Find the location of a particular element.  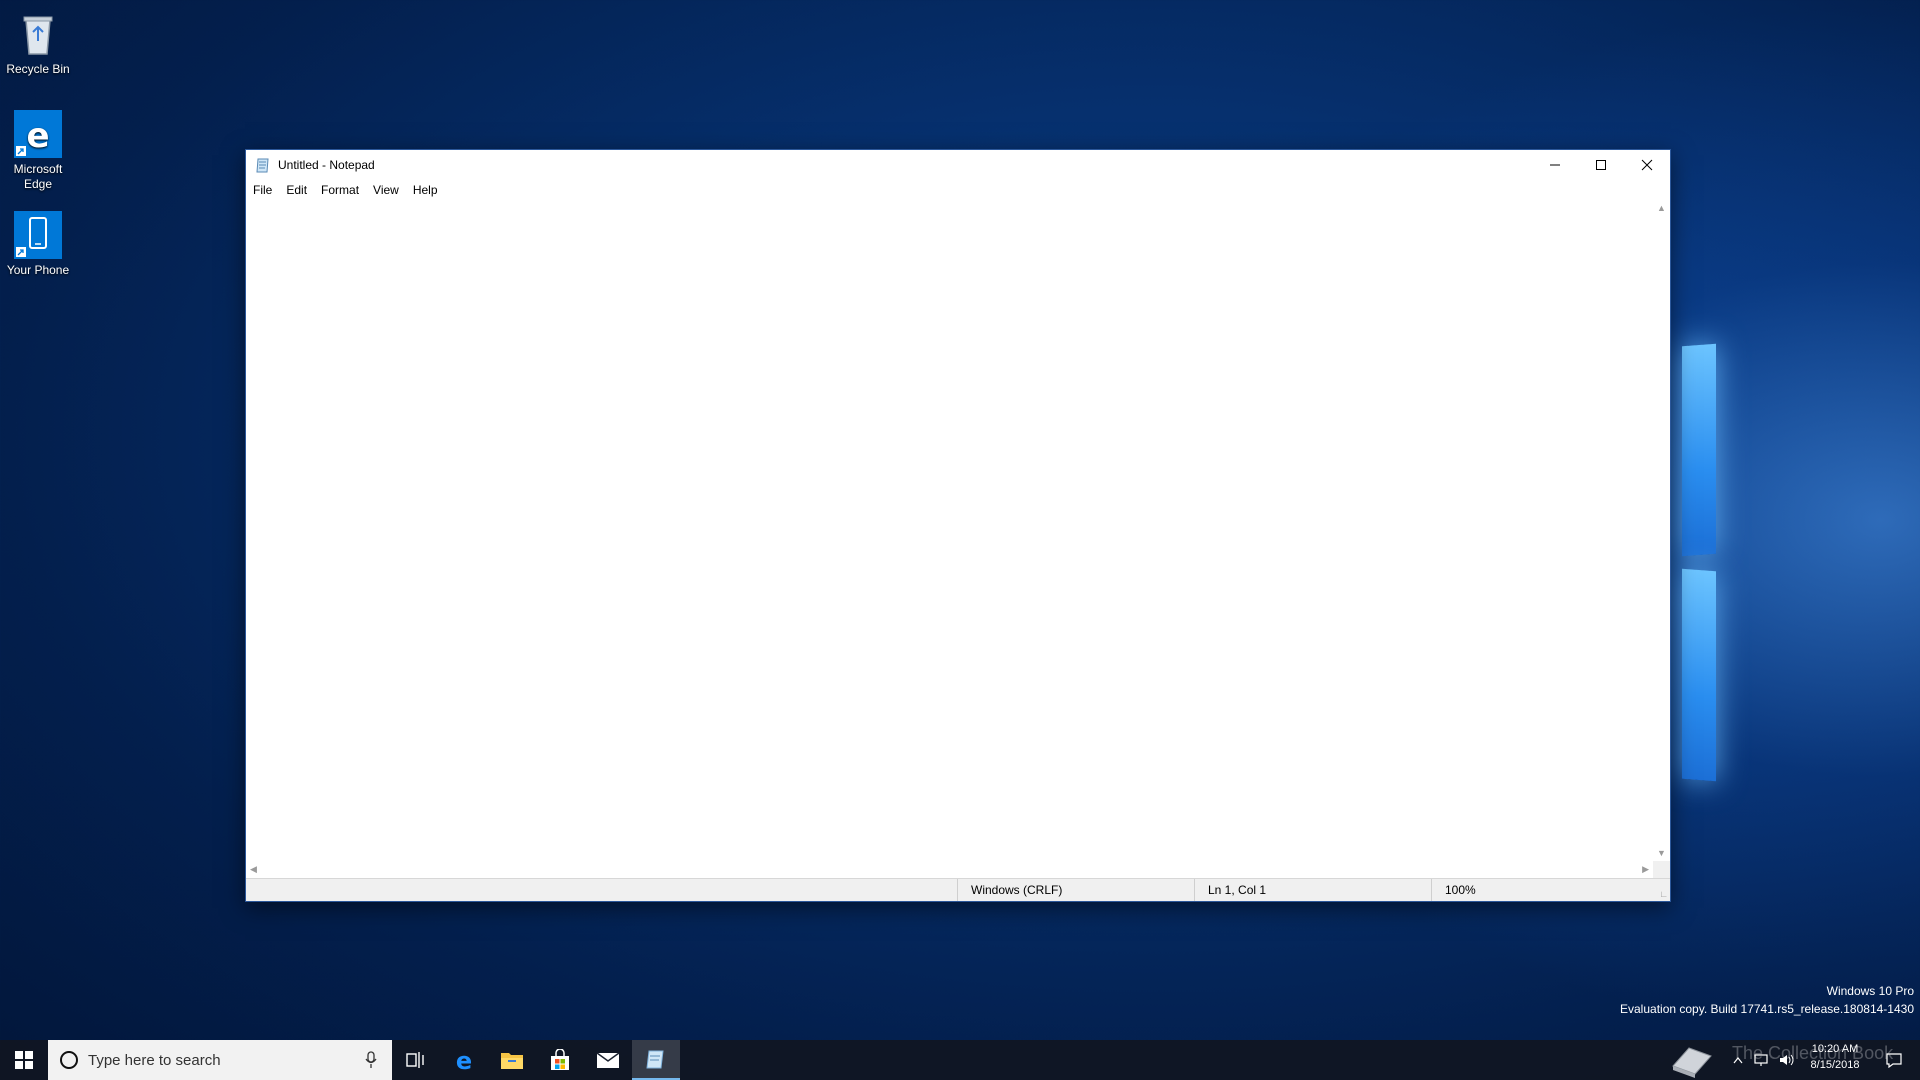

desktop-icon-your-phone: Your Phone is located at coordinates (38, 241).